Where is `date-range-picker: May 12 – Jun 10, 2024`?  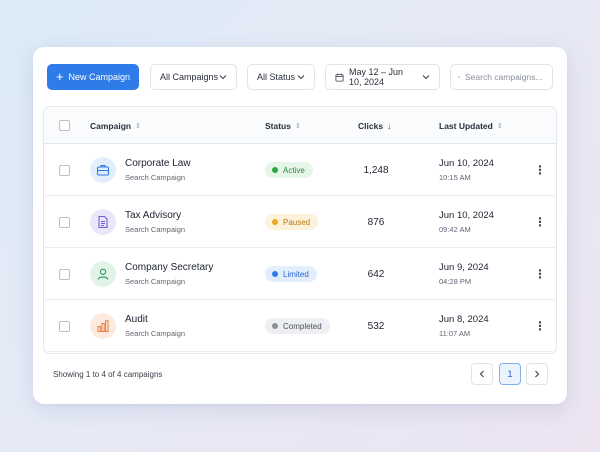
date-range-picker: May 12 – Jun 10, 2024 is located at coordinates (382, 77).